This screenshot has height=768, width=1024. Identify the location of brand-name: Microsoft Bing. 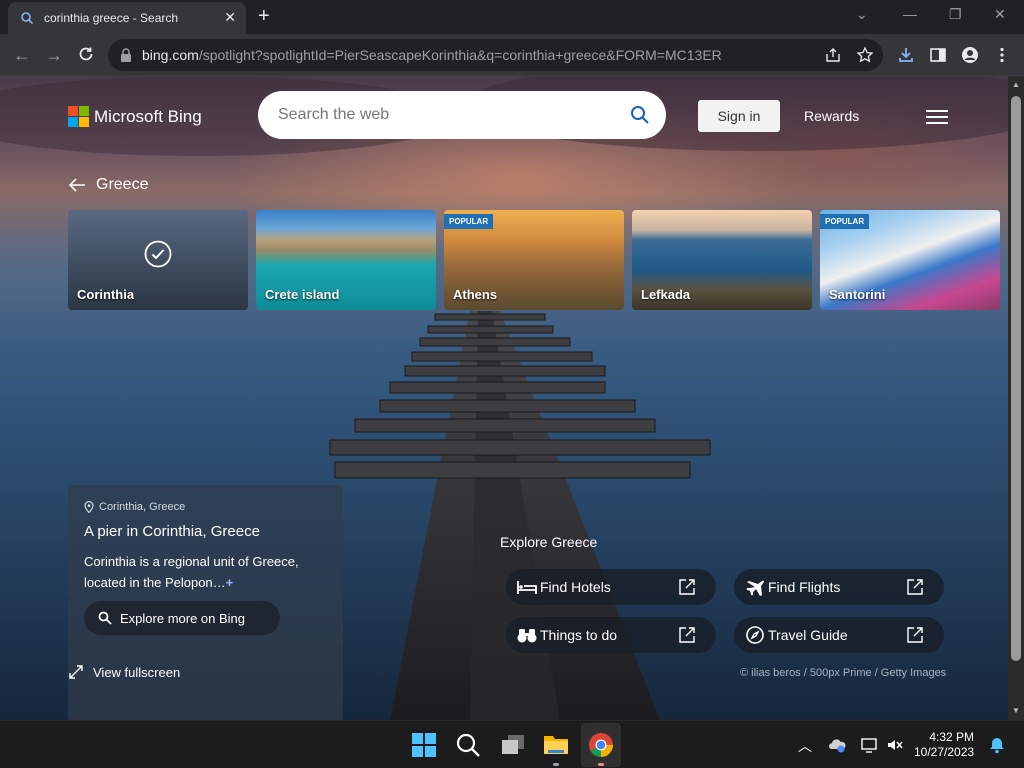
(148, 116).